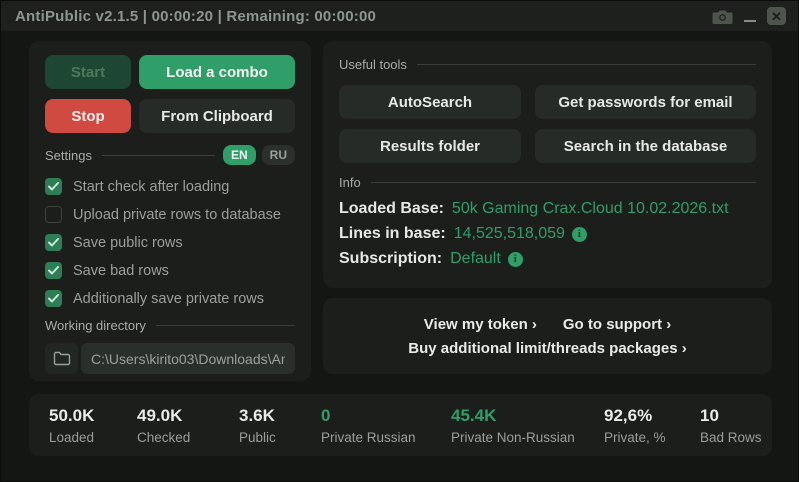 This screenshot has width=799, height=482. I want to click on stat-checked: 49.0K Checked, so click(188, 425).